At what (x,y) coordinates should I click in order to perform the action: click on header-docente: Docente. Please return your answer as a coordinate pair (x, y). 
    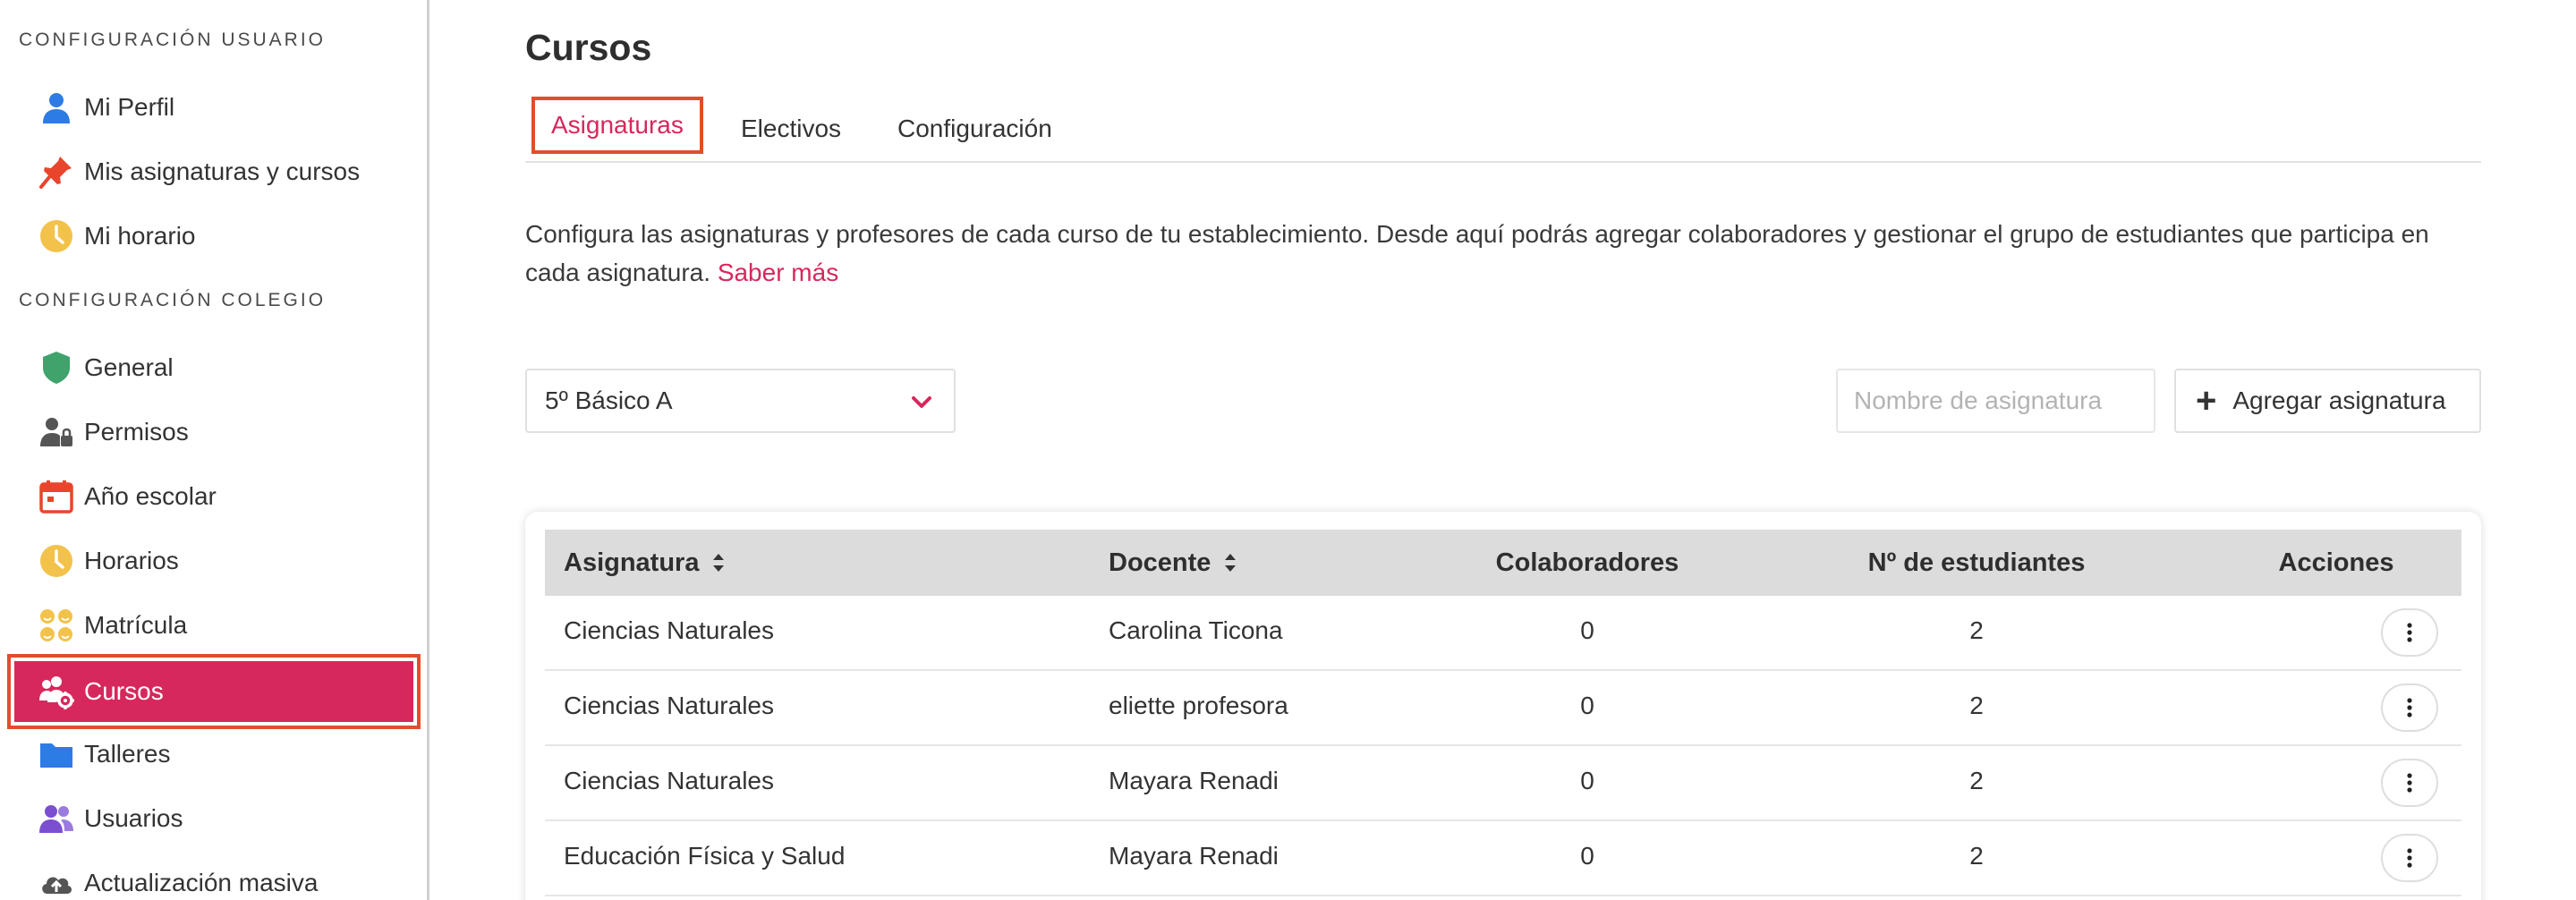
    Looking at the image, I should click on (1173, 563).